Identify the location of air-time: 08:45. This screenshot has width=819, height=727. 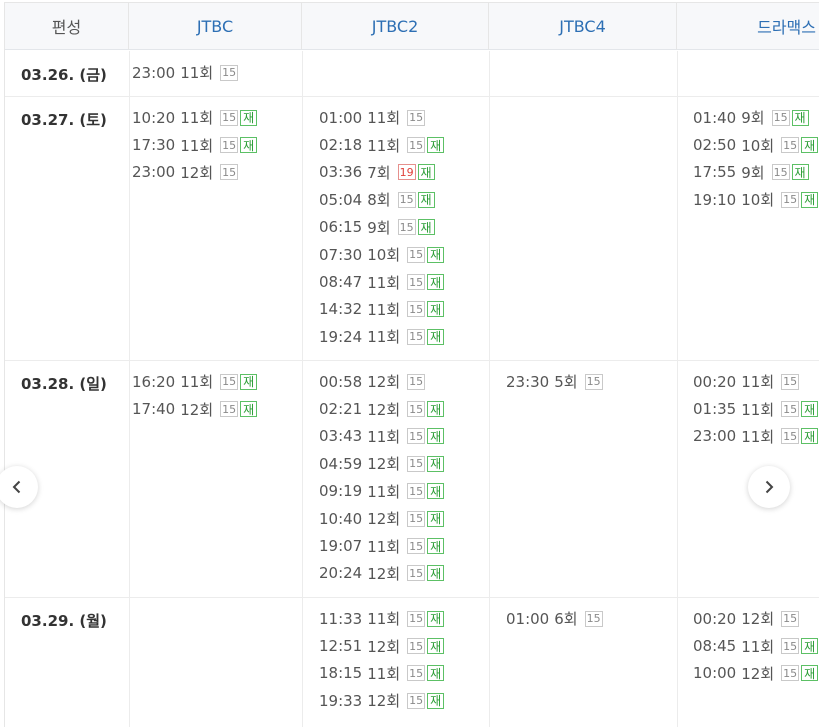
(715, 646).